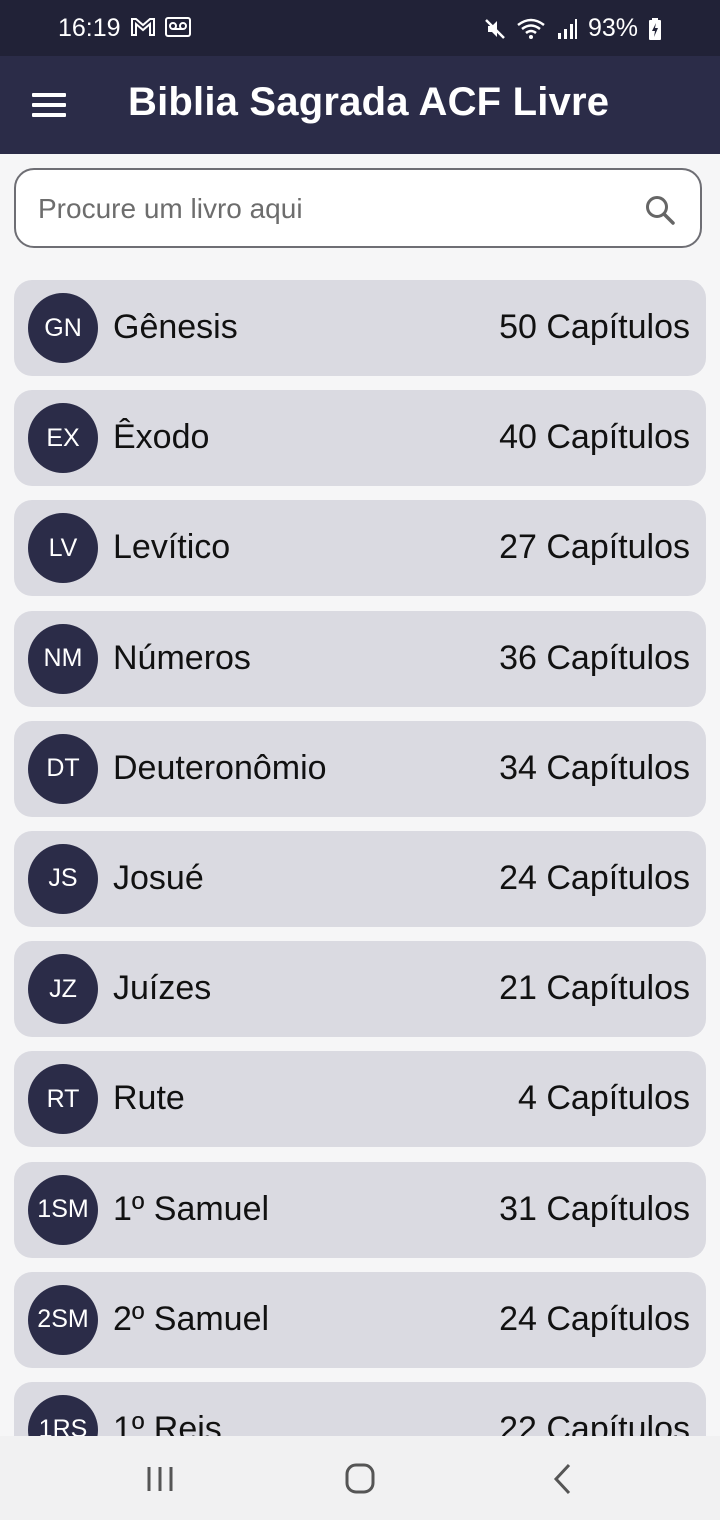  I want to click on status-left-icons, so click(161, 27).